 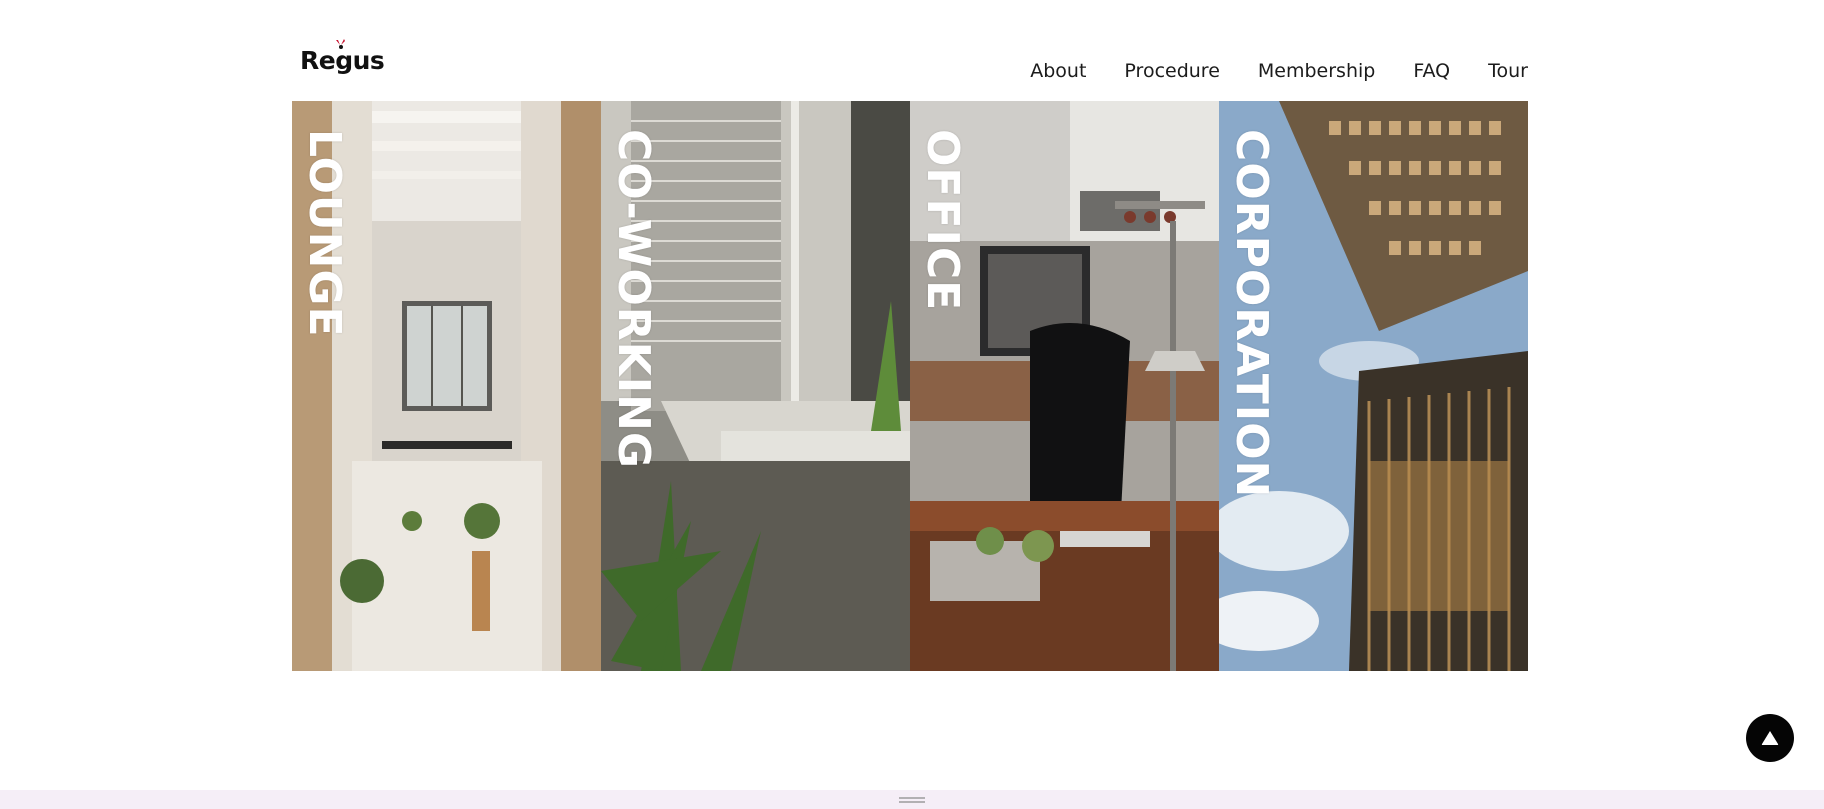 I want to click on panel-label-corporation: CORPORATION, so click(x=1251, y=314).